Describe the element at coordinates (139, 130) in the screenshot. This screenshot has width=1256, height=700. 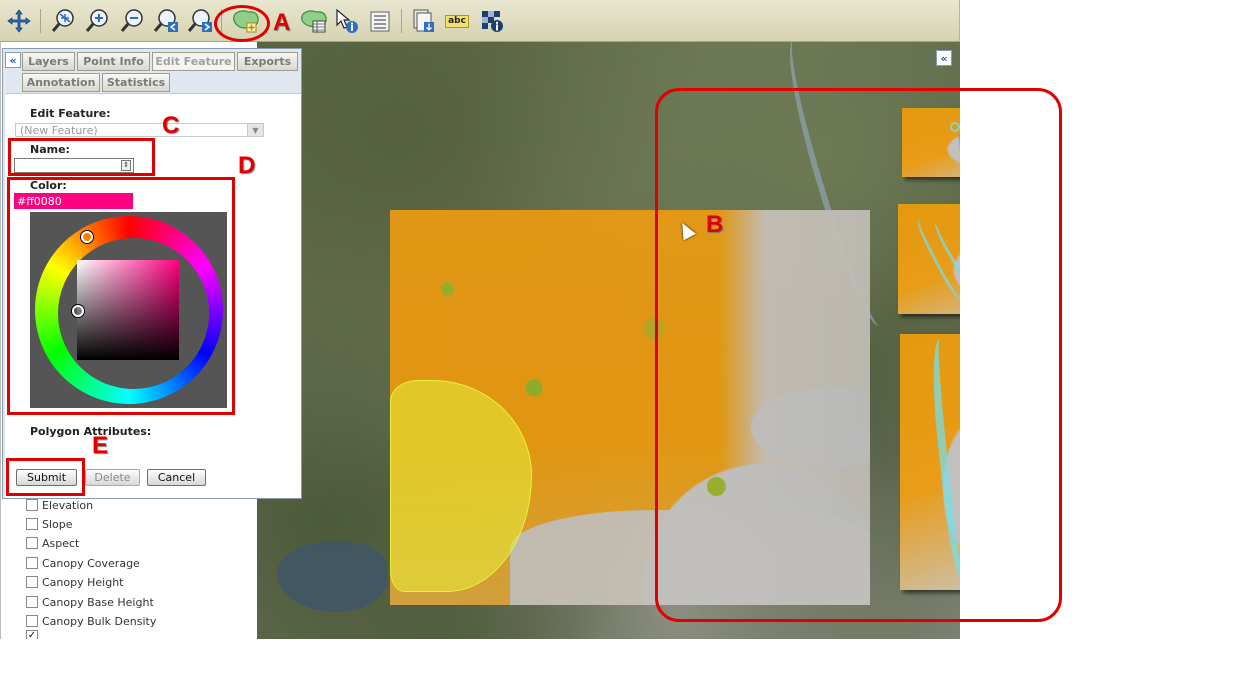
I see `feature-select: (New Feature) ▼` at that location.